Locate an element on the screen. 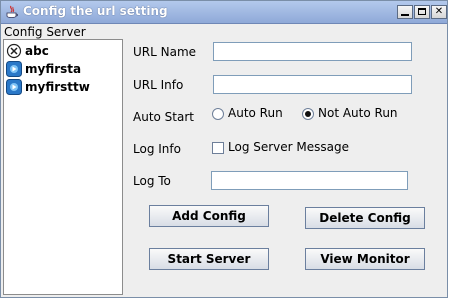  auto-run-radio is located at coordinates (218, 114).